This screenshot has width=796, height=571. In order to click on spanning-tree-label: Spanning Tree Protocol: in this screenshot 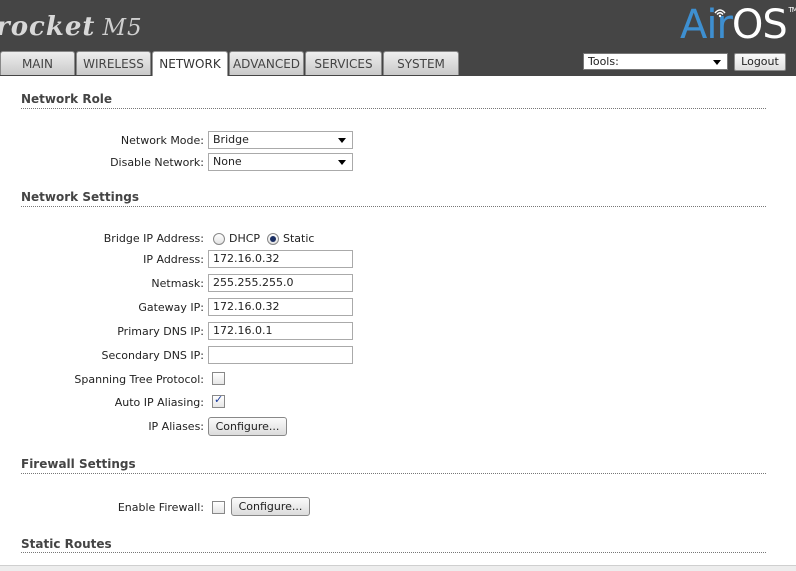, I will do `click(139, 379)`.